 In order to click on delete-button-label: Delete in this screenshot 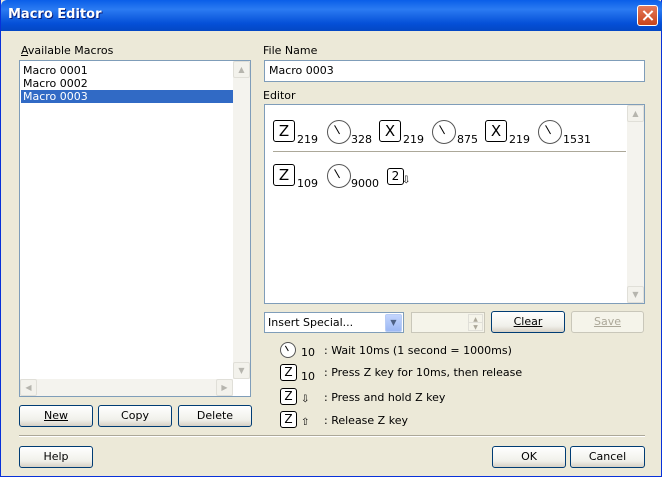, I will do `click(215, 415)`.